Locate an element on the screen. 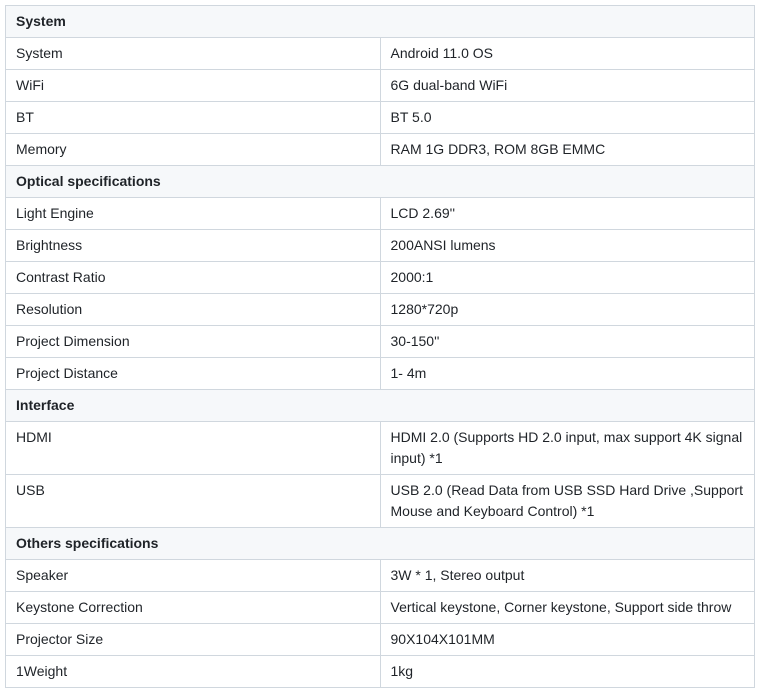 The width and height of the screenshot is (759, 695). spec-value: 1280*720p is located at coordinates (567, 309).